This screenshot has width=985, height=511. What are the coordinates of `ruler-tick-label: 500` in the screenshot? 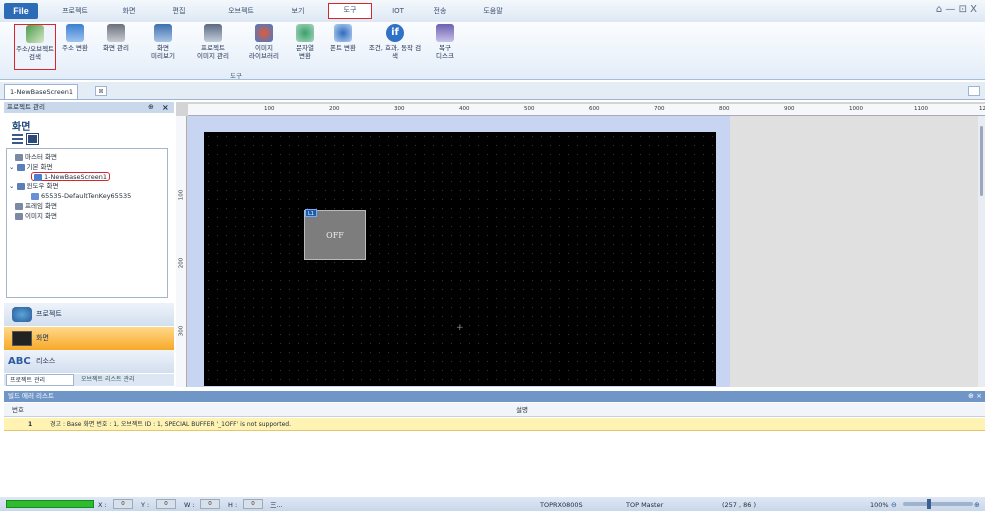 It's located at (529, 109).